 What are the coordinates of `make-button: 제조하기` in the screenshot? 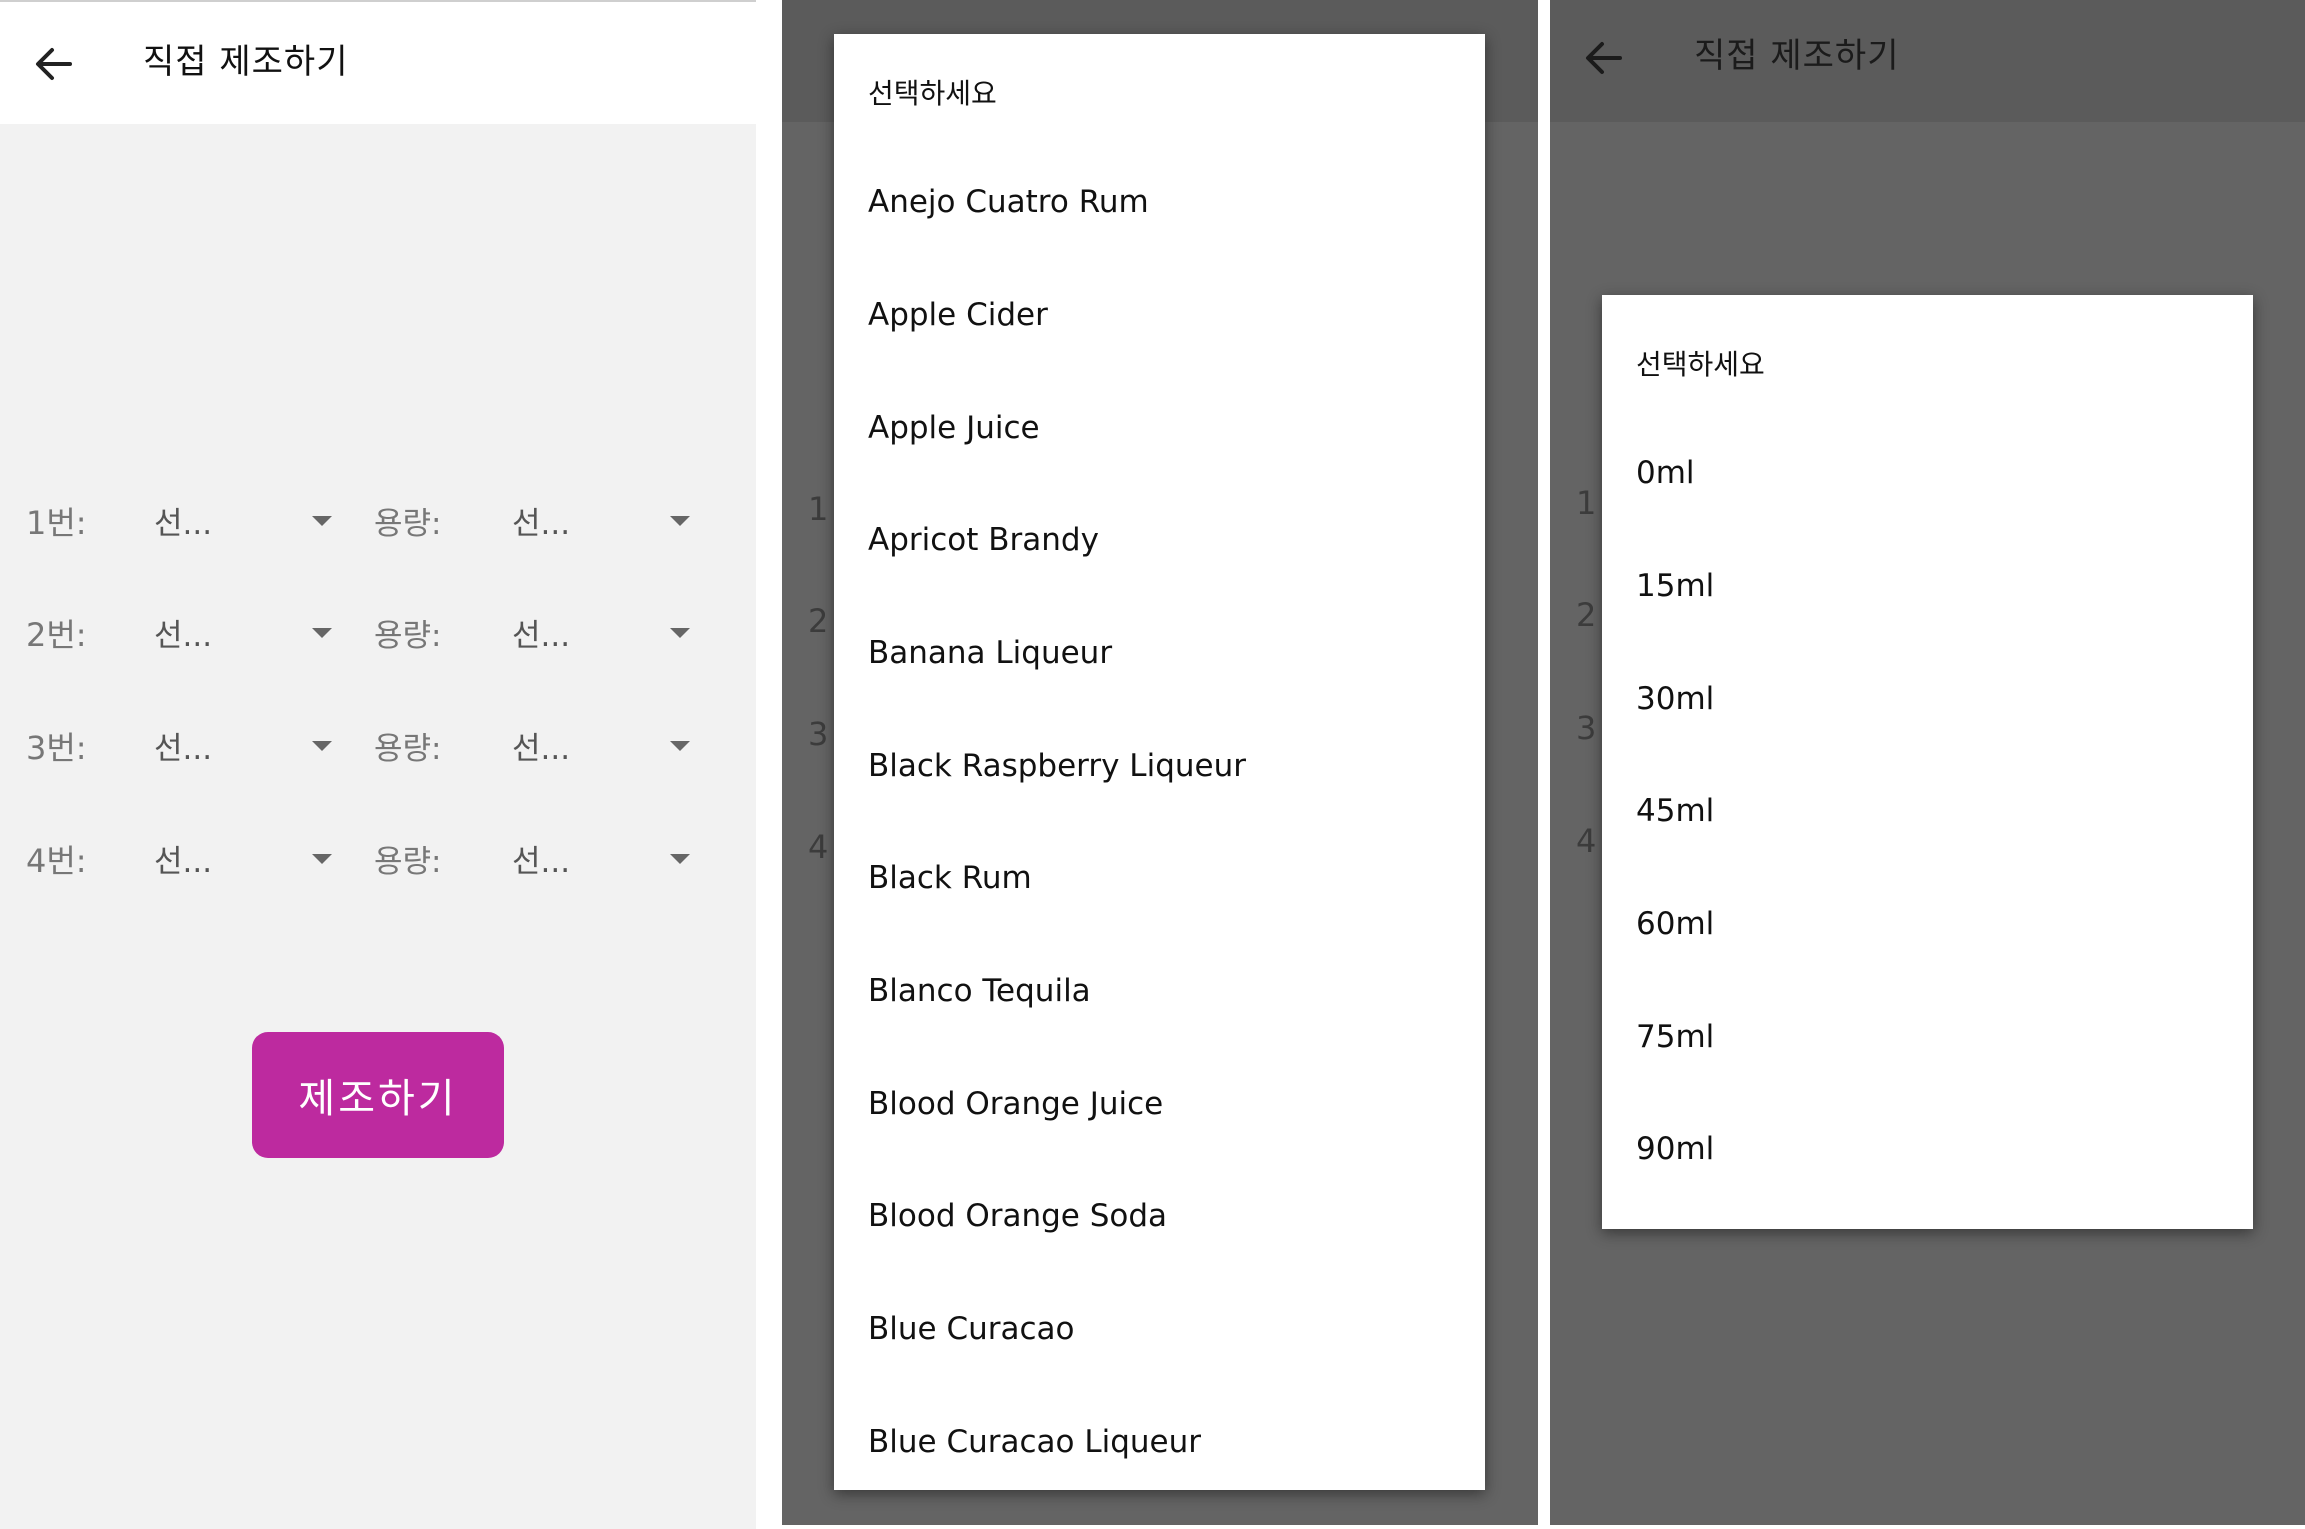 It's located at (378, 1095).